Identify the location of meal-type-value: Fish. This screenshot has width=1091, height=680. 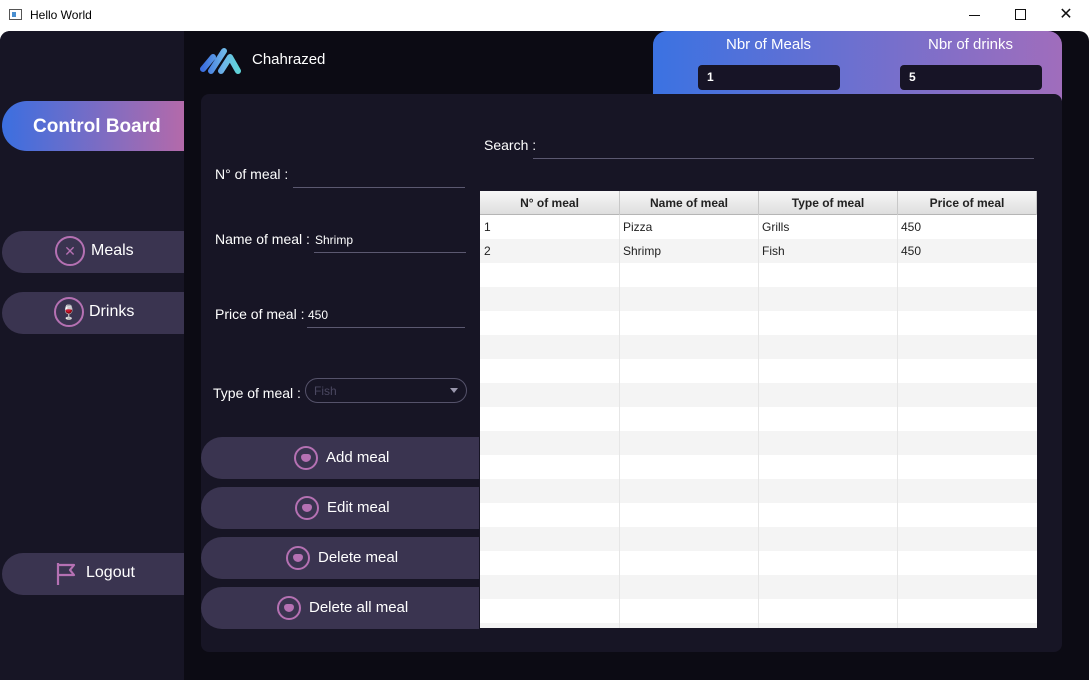
(325, 391).